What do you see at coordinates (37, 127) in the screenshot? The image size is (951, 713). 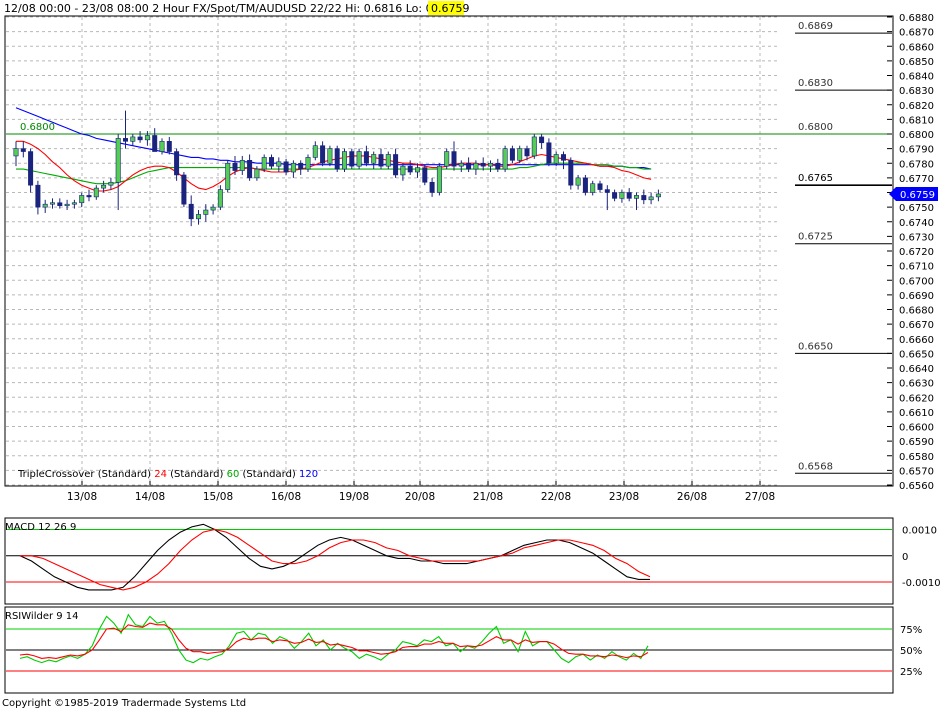 I see `level-left-label: 0.6800` at bounding box center [37, 127].